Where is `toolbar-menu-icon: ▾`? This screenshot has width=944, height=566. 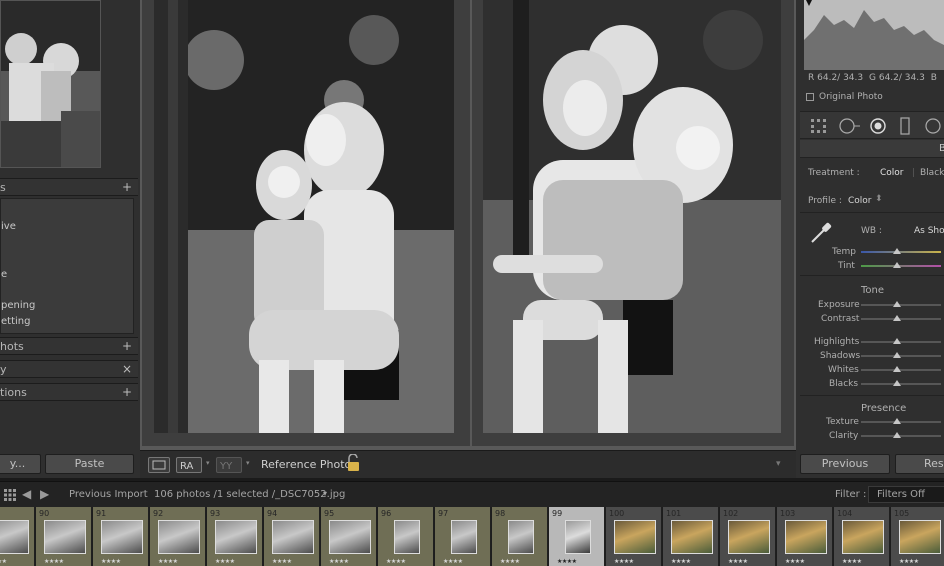 toolbar-menu-icon: ▾ is located at coordinates (778, 464).